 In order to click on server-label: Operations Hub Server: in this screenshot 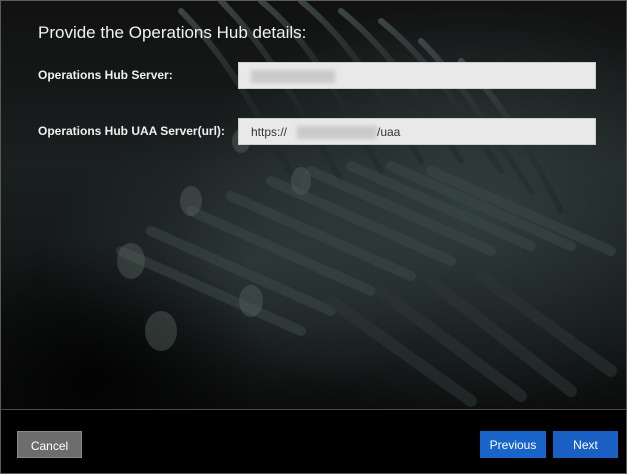, I will do `click(105, 75)`.